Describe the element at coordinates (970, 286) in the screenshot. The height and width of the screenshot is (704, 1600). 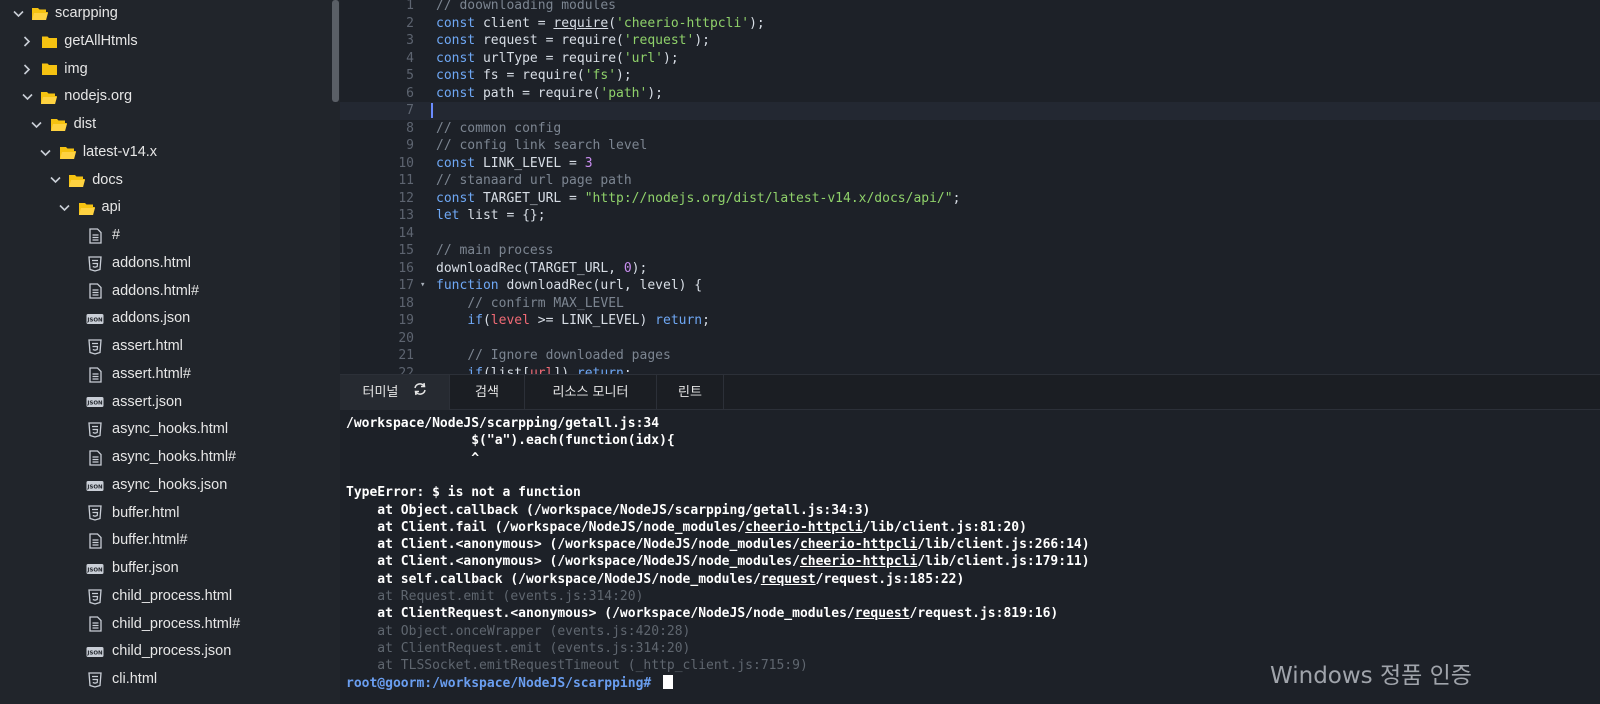
I see `code-line: 17 ▾ function downloadRec(url, level) {` at that location.